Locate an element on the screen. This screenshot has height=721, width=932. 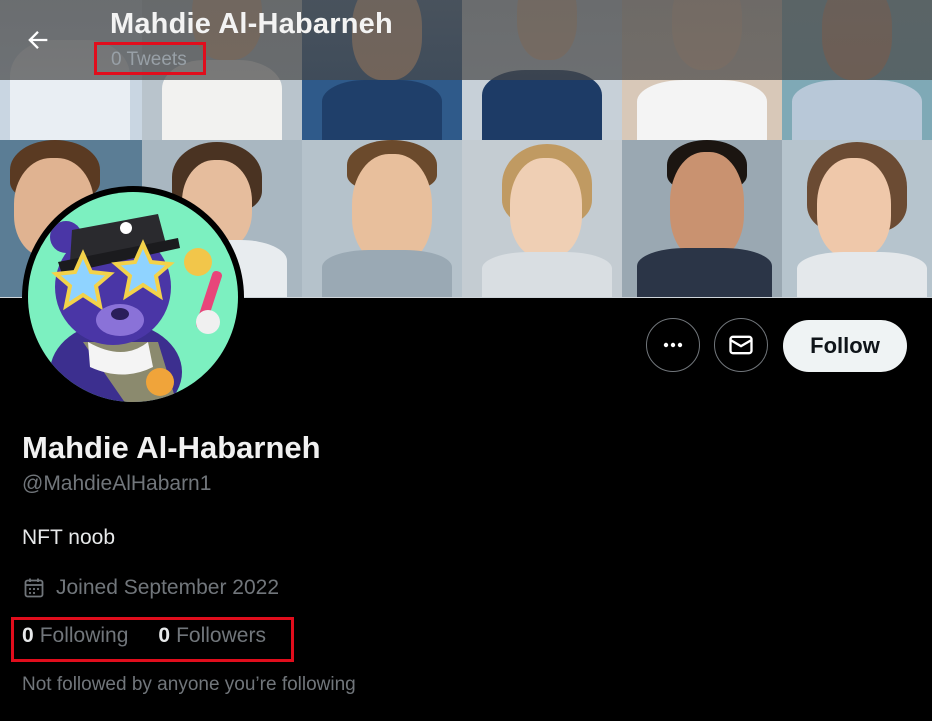
avatar is located at coordinates (133, 297).